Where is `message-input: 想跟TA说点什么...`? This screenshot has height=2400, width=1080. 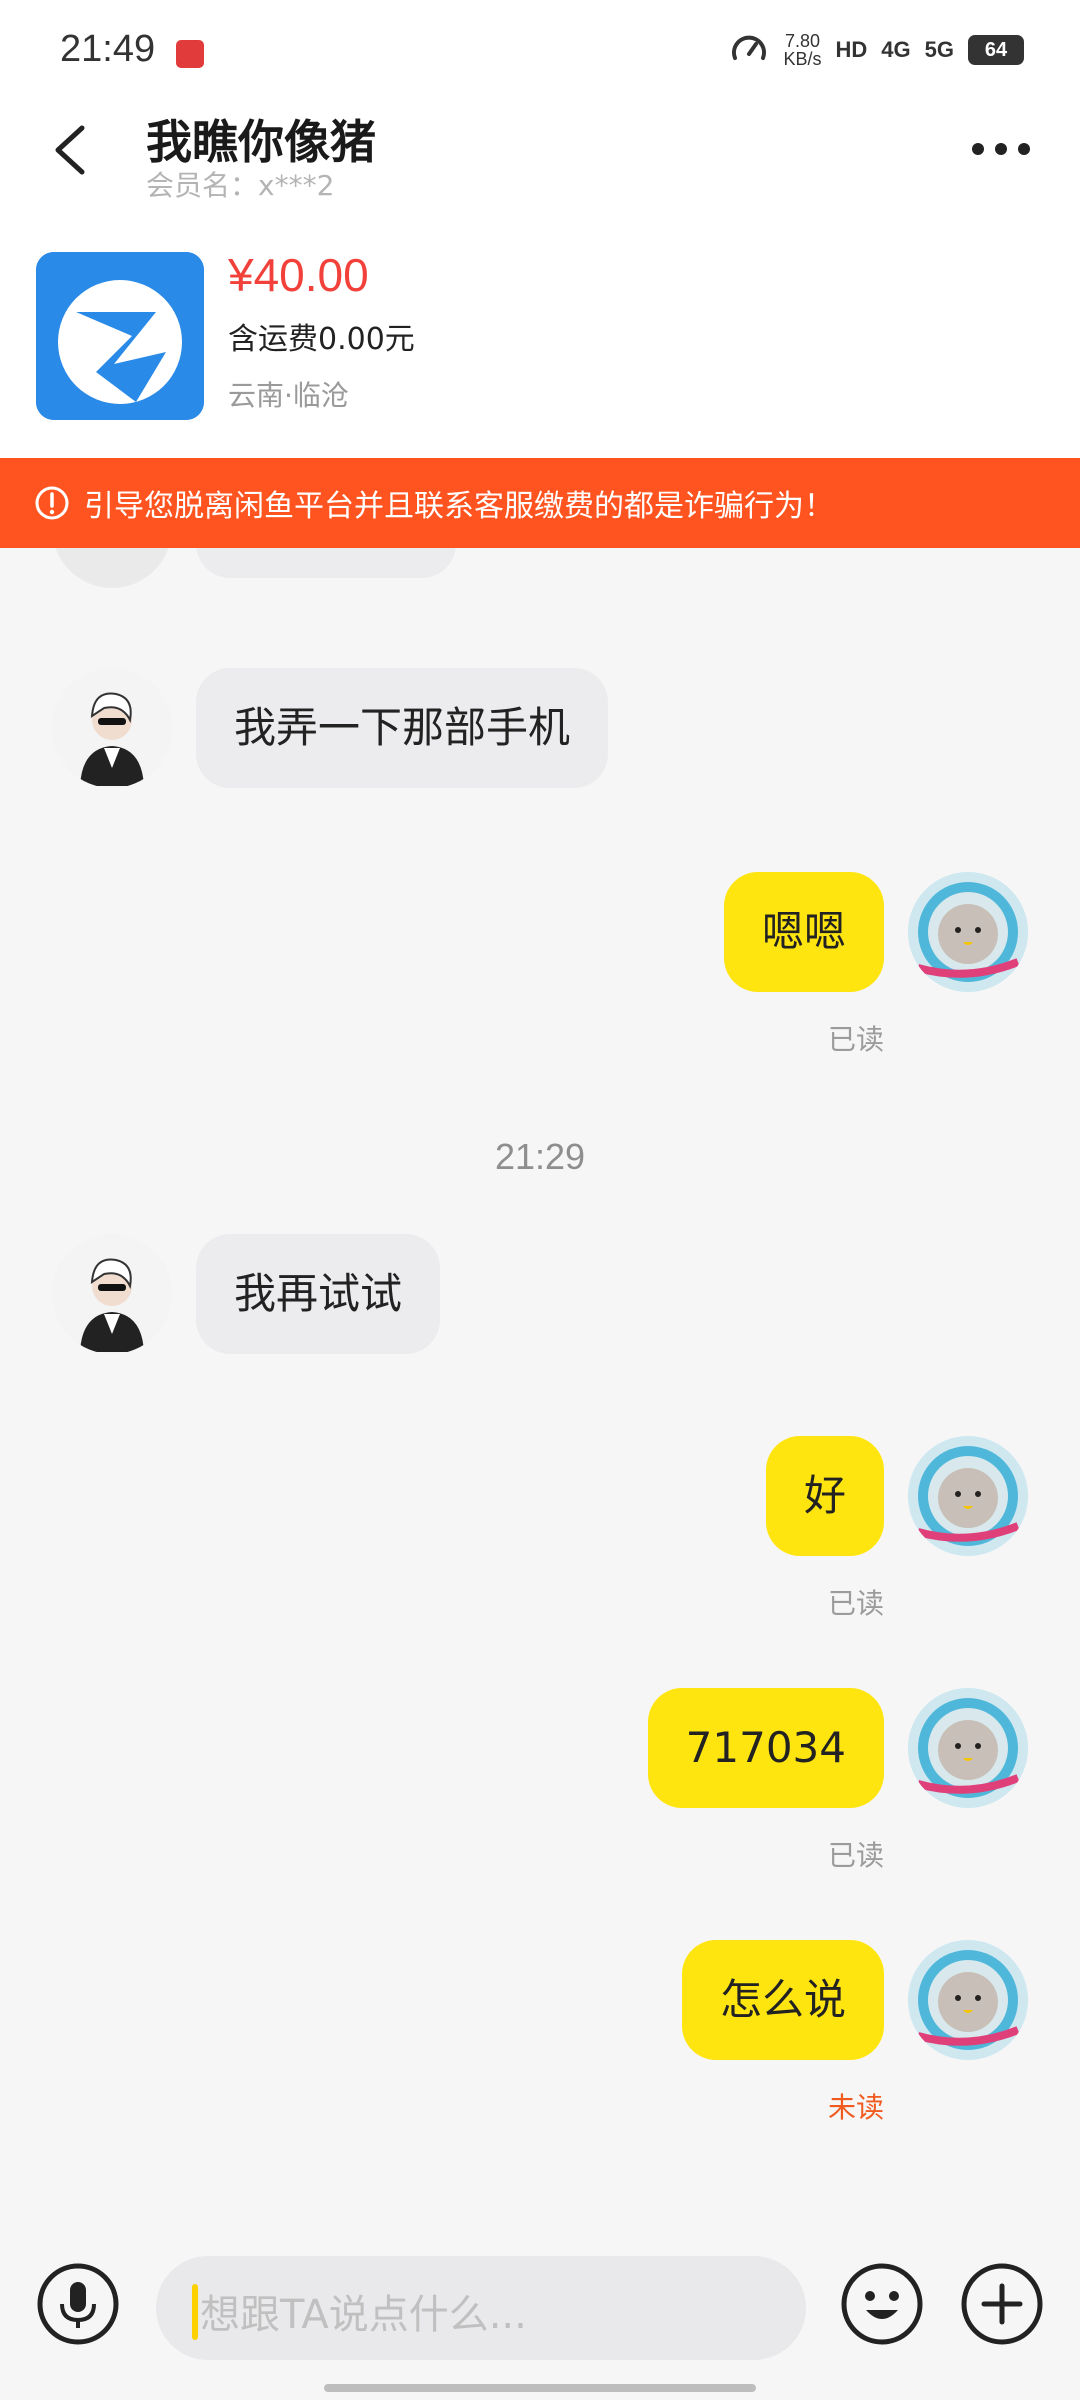 message-input: 想跟TA说点什么... is located at coordinates (481, 2308).